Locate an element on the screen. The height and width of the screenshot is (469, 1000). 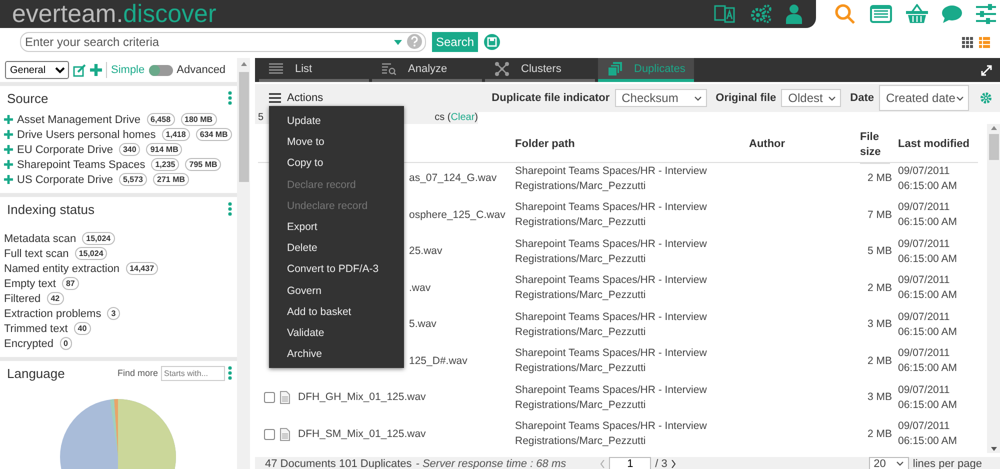
edit-icon is located at coordinates (79, 70).